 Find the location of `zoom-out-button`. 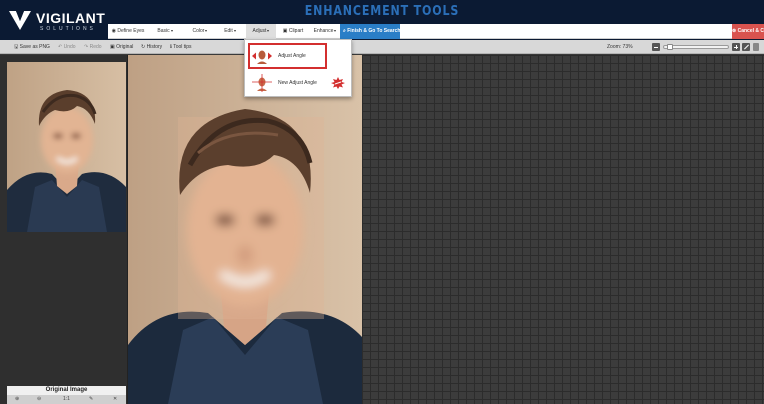

zoom-out-button is located at coordinates (656, 47).